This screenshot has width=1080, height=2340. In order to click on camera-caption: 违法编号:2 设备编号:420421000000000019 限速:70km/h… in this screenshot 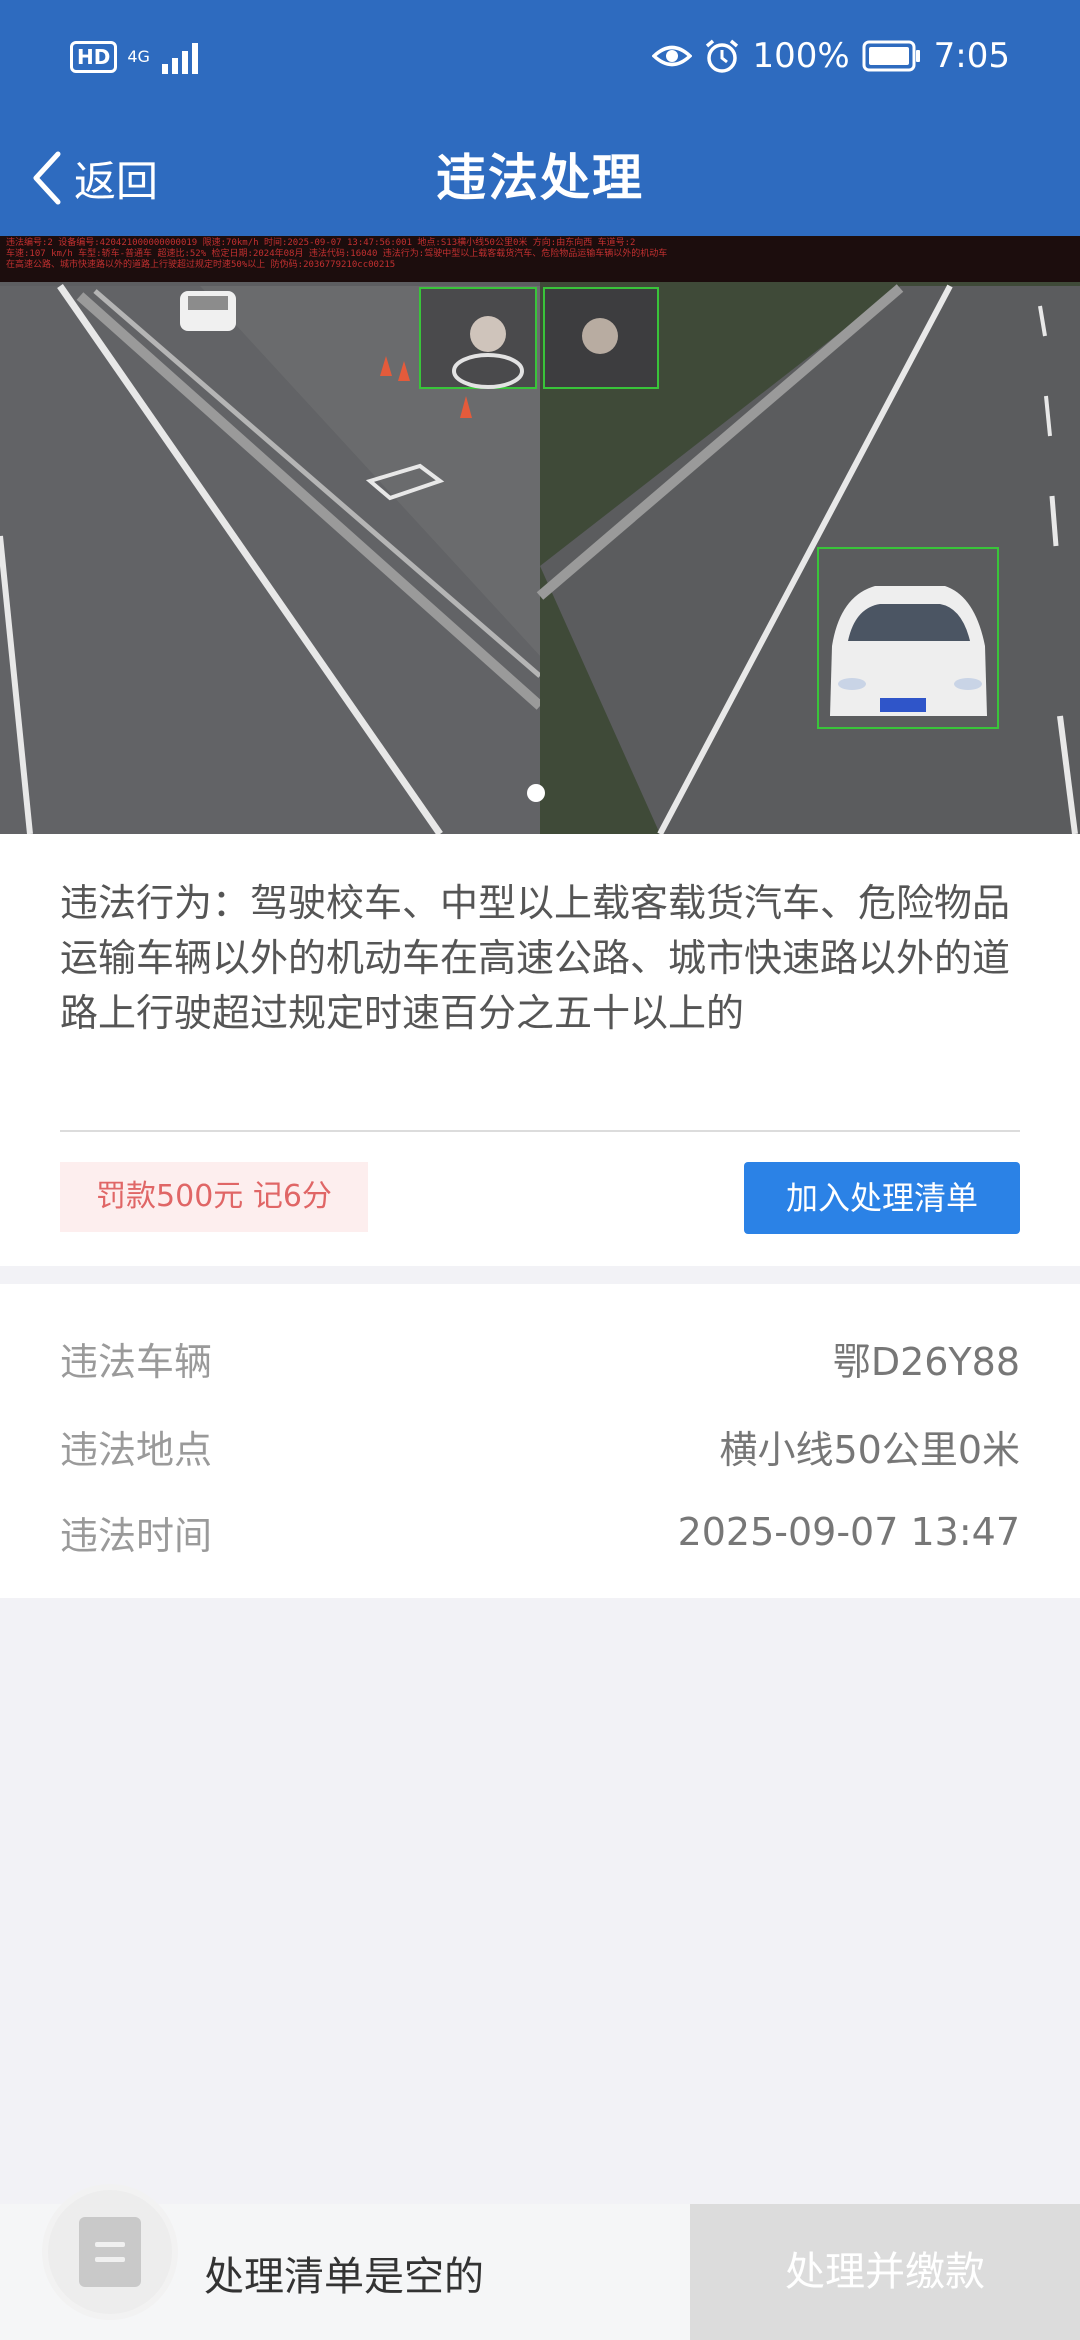, I will do `click(540, 259)`.